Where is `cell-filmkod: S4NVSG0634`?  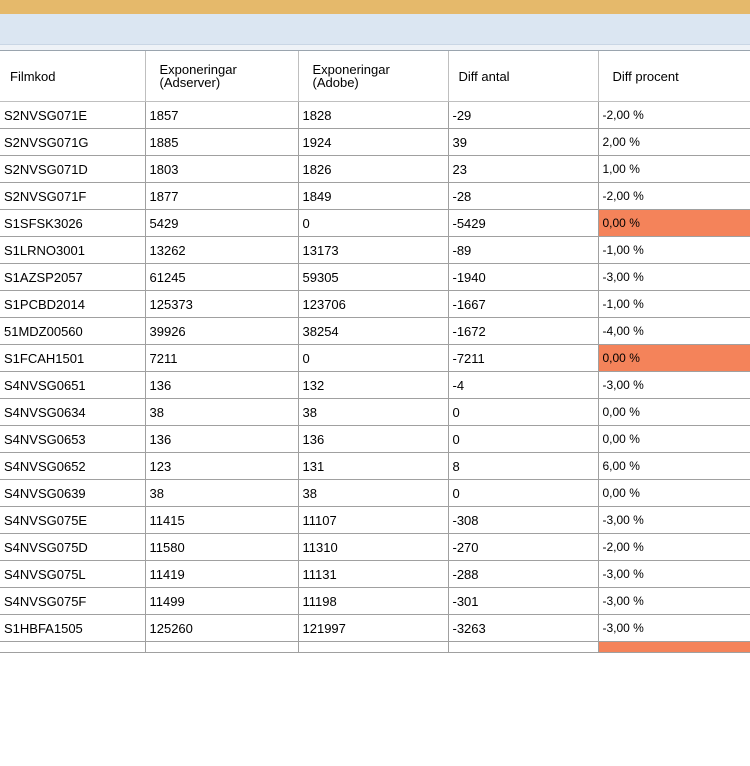
cell-filmkod: S4NVSG0634 is located at coordinates (73, 412).